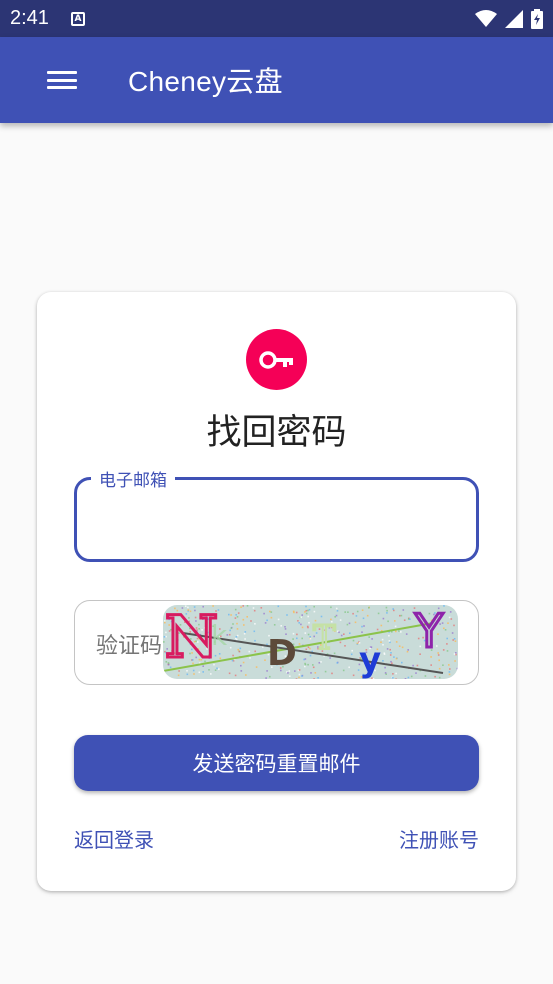 The width and height of the screenshot is (553, 984). Describe the element at coordinates (276, 433) in the screenshot. I see `page-title: 找回密码` at that location.